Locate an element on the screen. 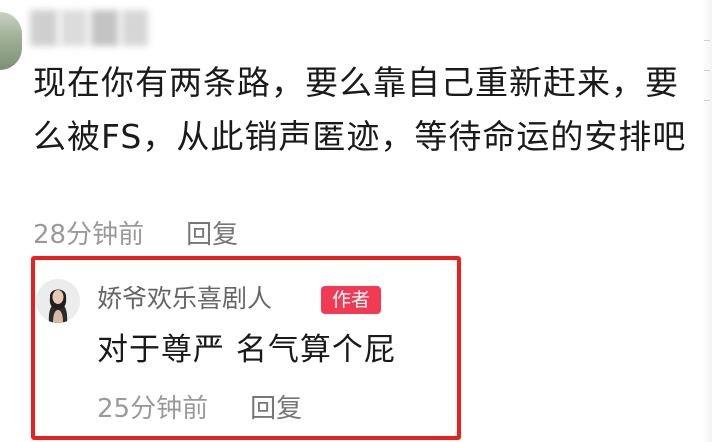 This screenshot has height=442, width=712. author-avatar is located at coordinates (58, 301).